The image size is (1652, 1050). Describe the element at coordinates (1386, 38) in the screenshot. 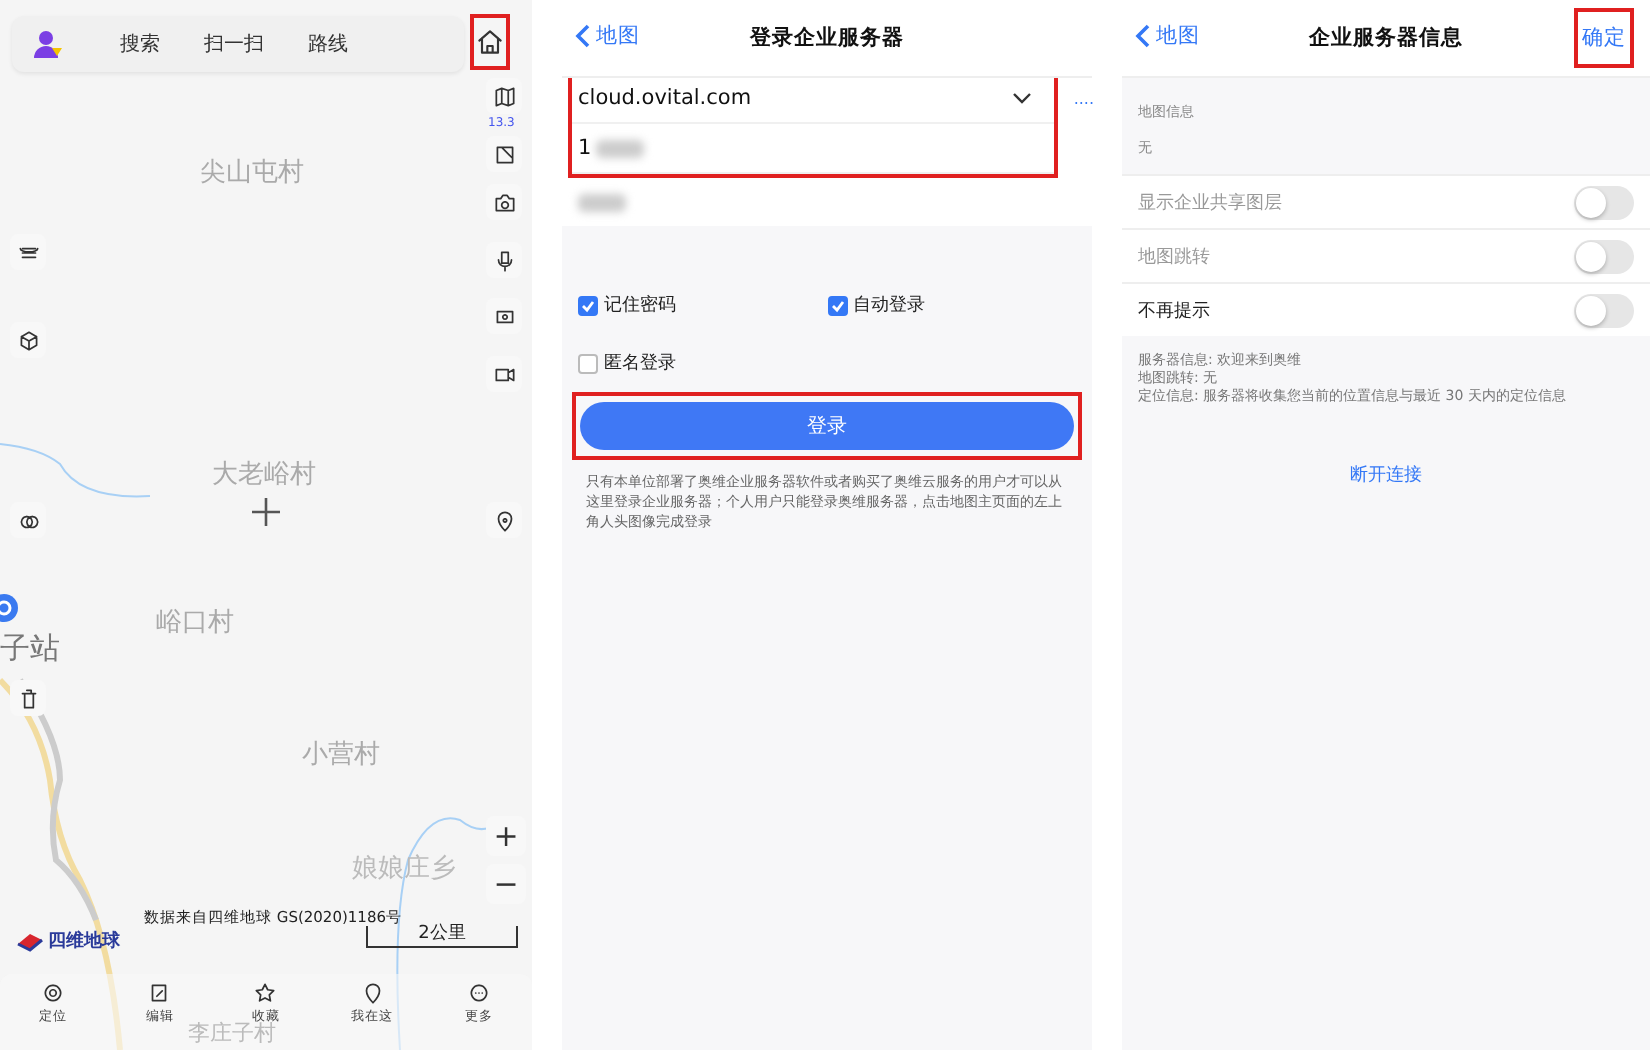

I see `page-title: 企业服务器信息` at that location.